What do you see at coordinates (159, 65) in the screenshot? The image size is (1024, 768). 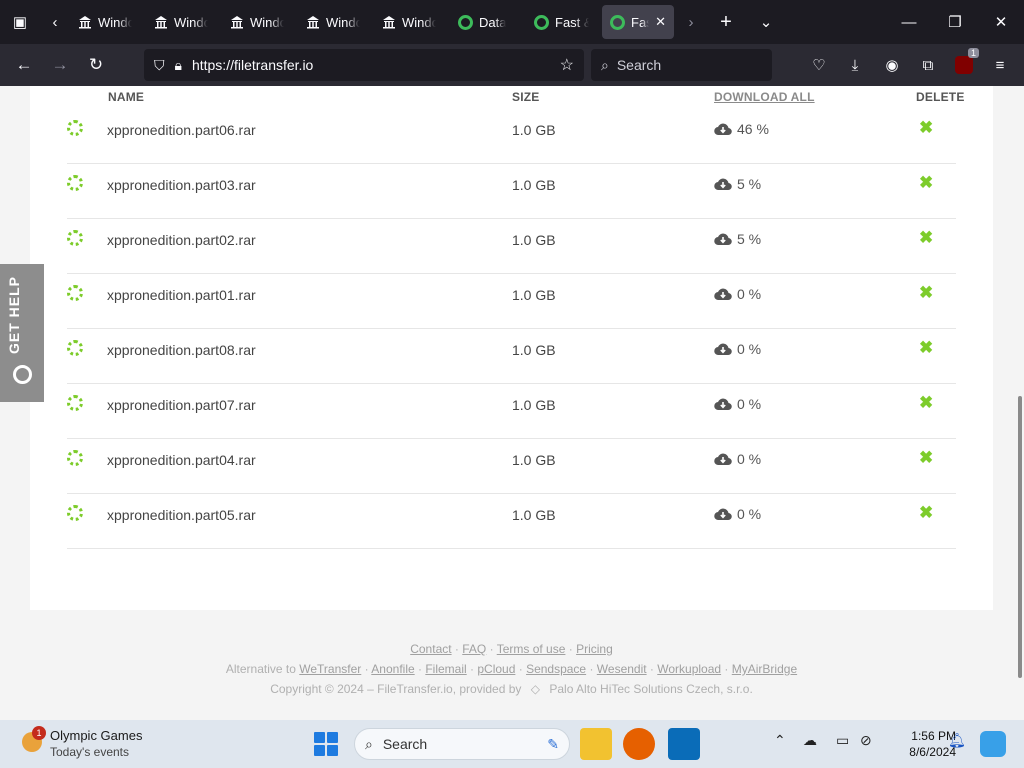 I see `shield-icon: ⛉` at bounding box center [159, 65].